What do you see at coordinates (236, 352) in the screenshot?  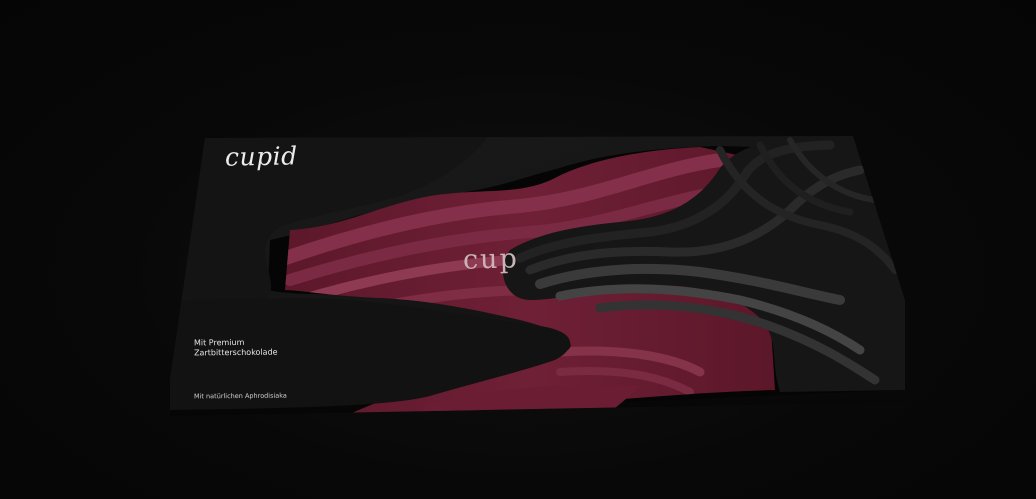 I see `claim-line-2: Zartbitterschokolade` at bounding box center [236, 352].